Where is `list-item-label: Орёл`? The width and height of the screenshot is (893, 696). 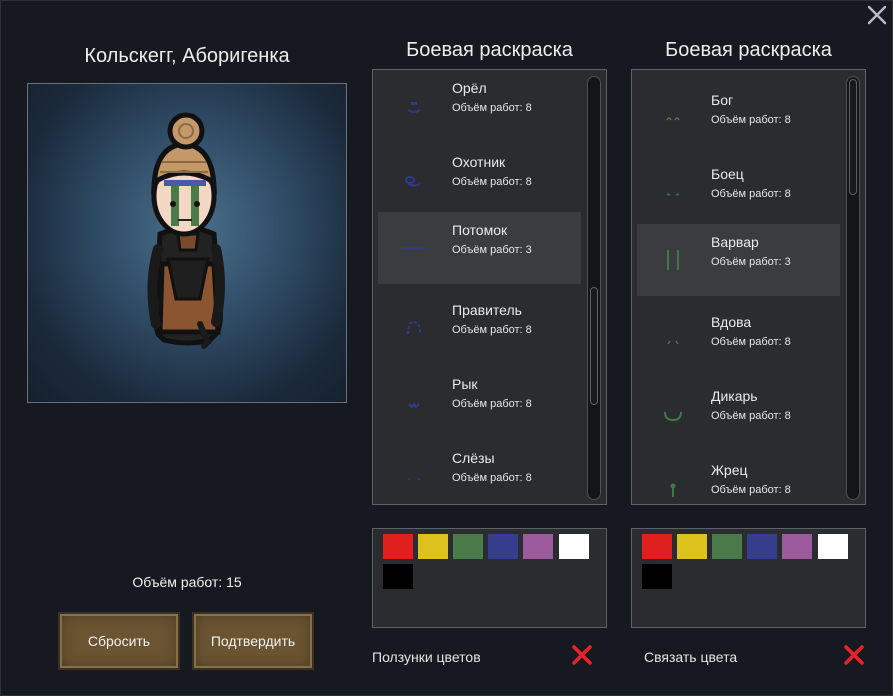 list-item-label: Орёл is located at coordinates (469, 88).